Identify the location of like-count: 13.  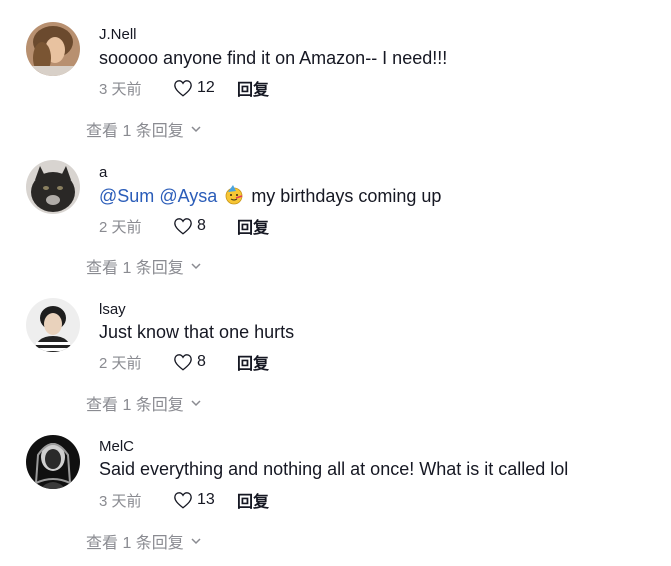
(206, 499).